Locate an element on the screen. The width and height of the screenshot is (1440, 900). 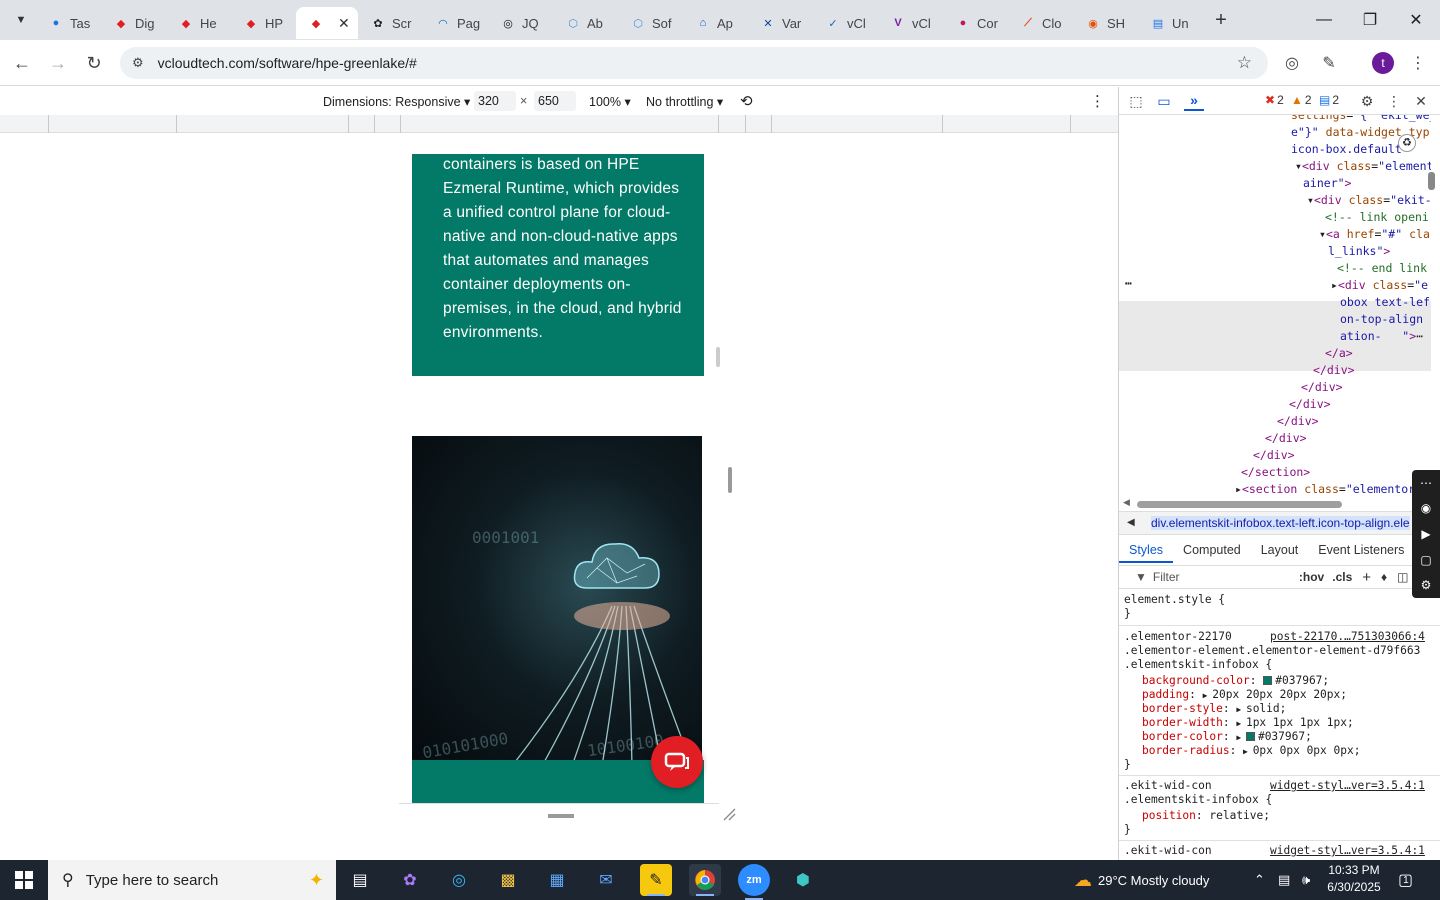
elements-horizontal-scrollbar: ◀ is located at coordinates (1275, 504).